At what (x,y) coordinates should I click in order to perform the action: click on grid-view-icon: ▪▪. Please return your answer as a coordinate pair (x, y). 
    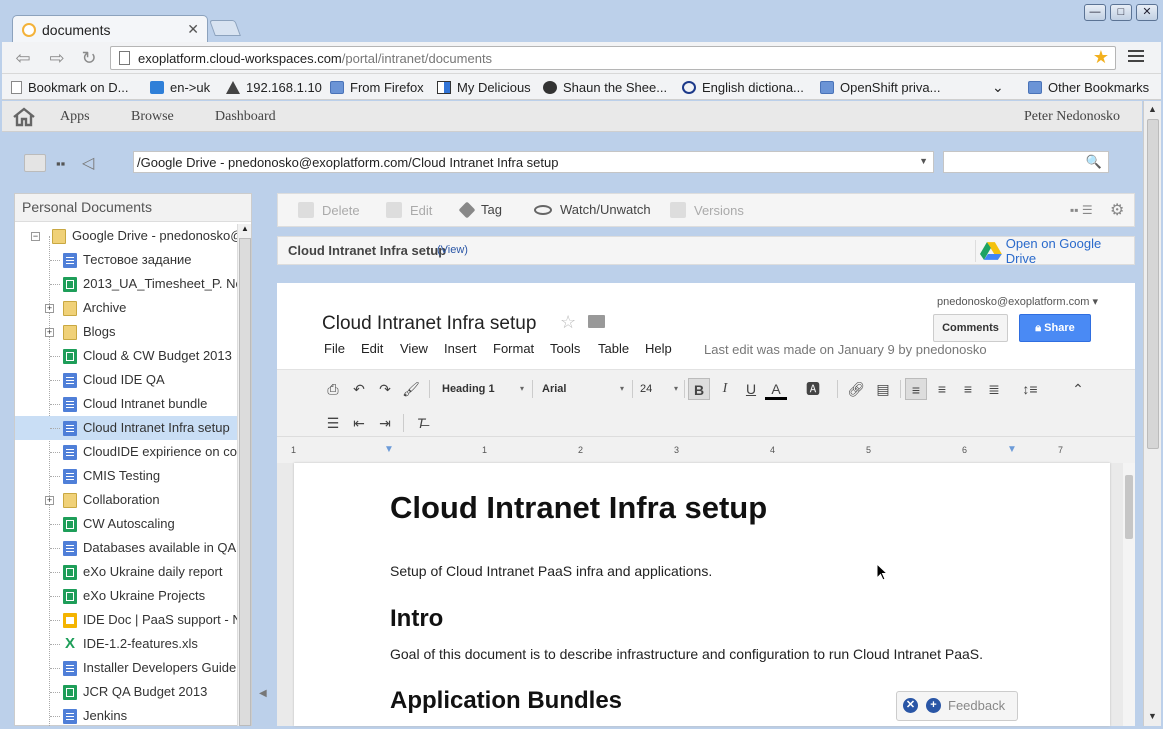
    Looking at the image, I should click on (60, 163).